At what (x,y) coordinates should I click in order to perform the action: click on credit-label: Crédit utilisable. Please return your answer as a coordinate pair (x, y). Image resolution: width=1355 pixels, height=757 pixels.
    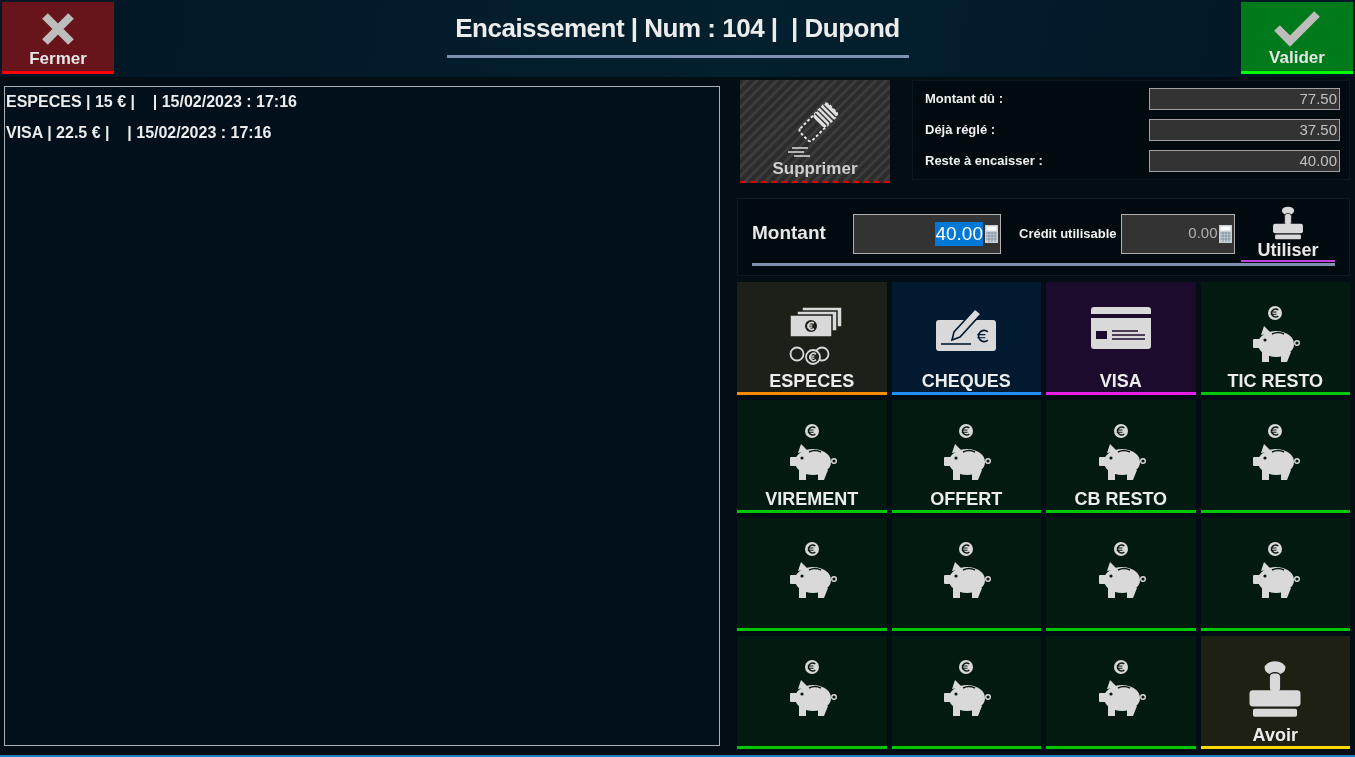
    Looking at the image, I should click on (1068, 233).